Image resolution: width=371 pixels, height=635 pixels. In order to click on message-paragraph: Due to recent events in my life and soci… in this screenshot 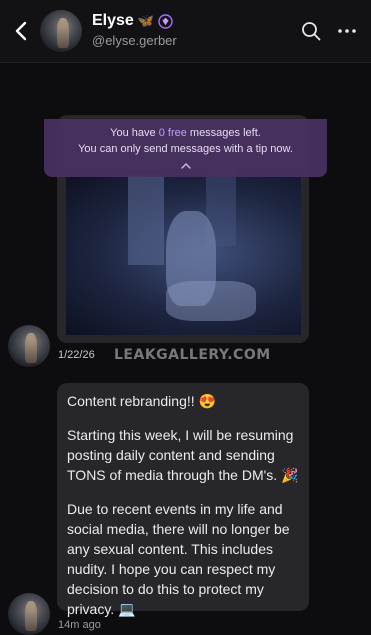, I will do `click(178, 559)`.